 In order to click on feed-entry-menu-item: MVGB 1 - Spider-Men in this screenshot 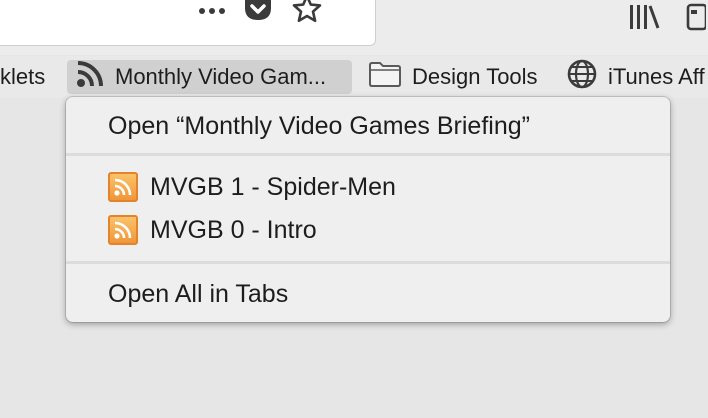, I will do `click(368, 187)`.